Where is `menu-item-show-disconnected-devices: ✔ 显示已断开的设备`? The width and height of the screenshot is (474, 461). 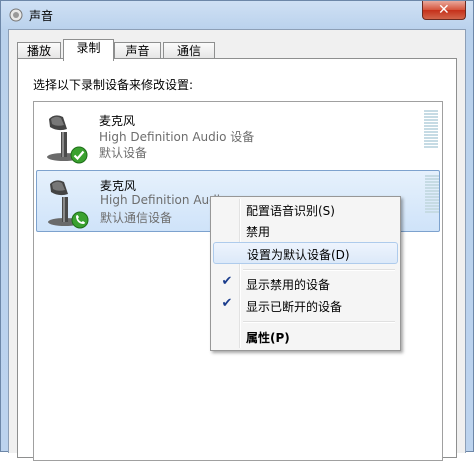
menu-item-show-disconnected-devices: ✔ 显示已断开的设备 is located at coordinates (305, 306).